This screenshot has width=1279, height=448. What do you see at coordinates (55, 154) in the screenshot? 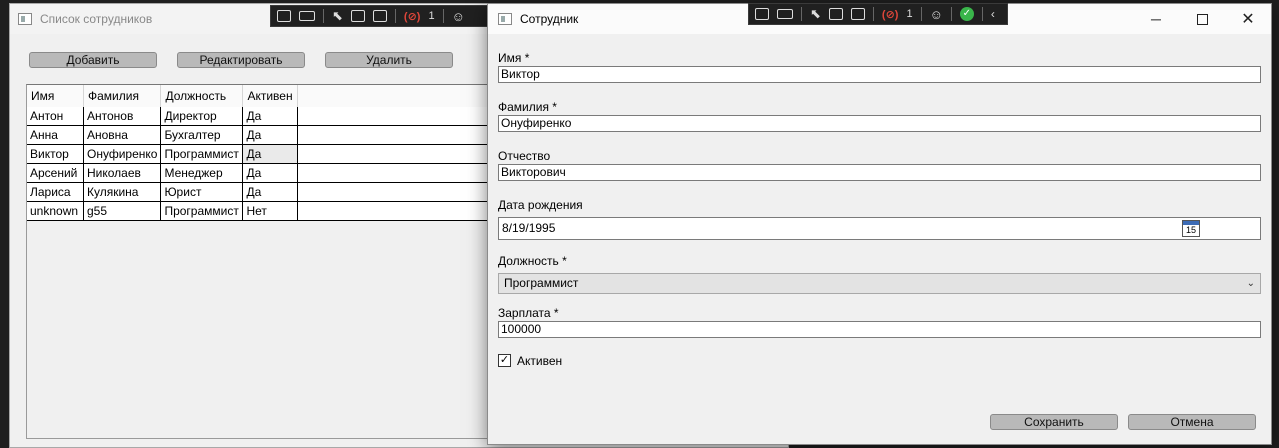
I see `cell-first-name: Виктор` at bounding box center [55, 154].